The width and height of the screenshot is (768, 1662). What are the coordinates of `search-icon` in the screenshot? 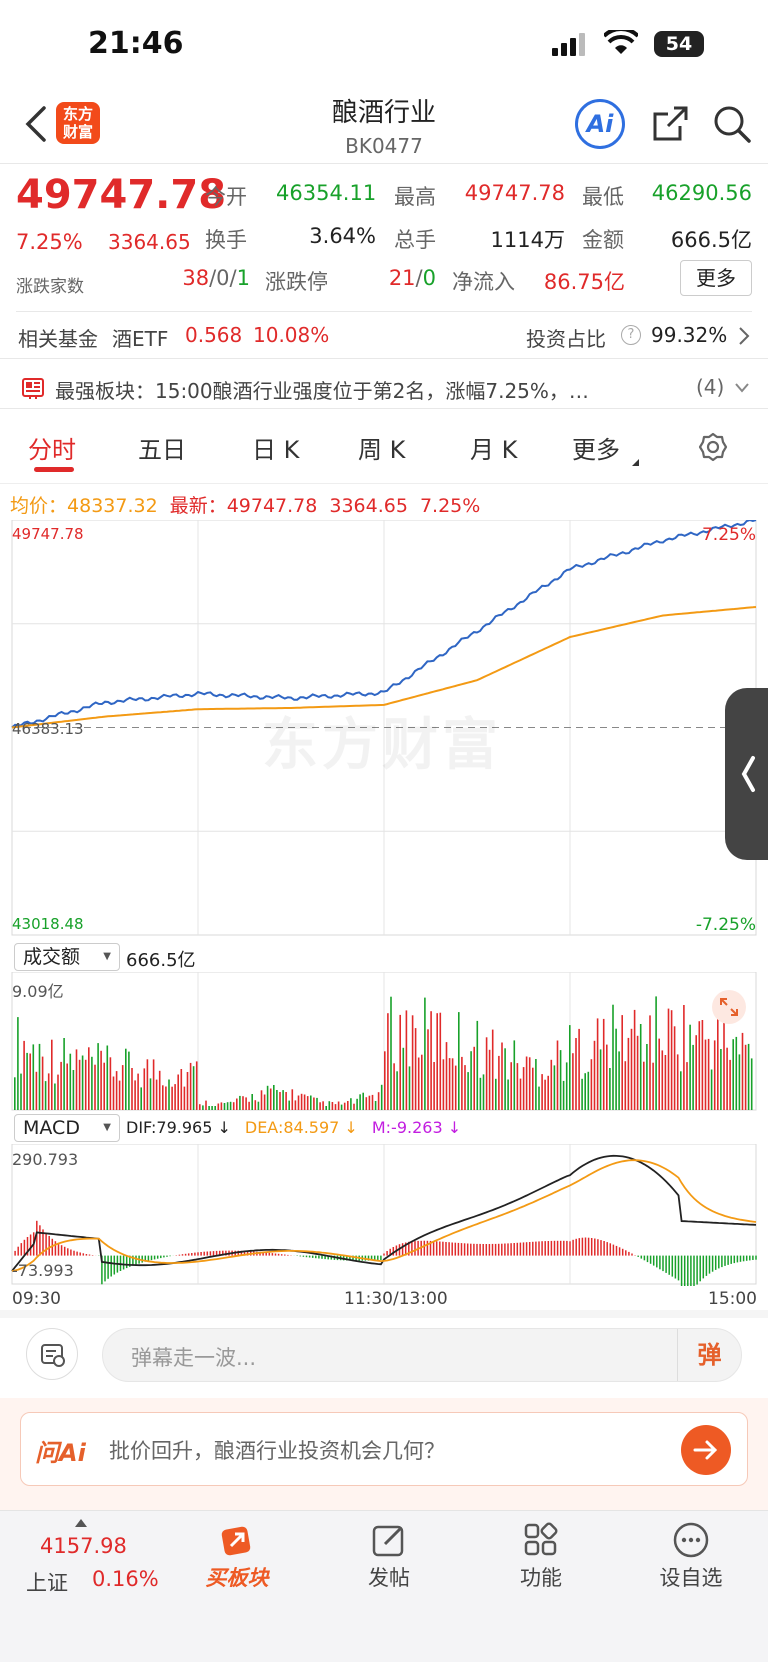 It's located at (732, 124).